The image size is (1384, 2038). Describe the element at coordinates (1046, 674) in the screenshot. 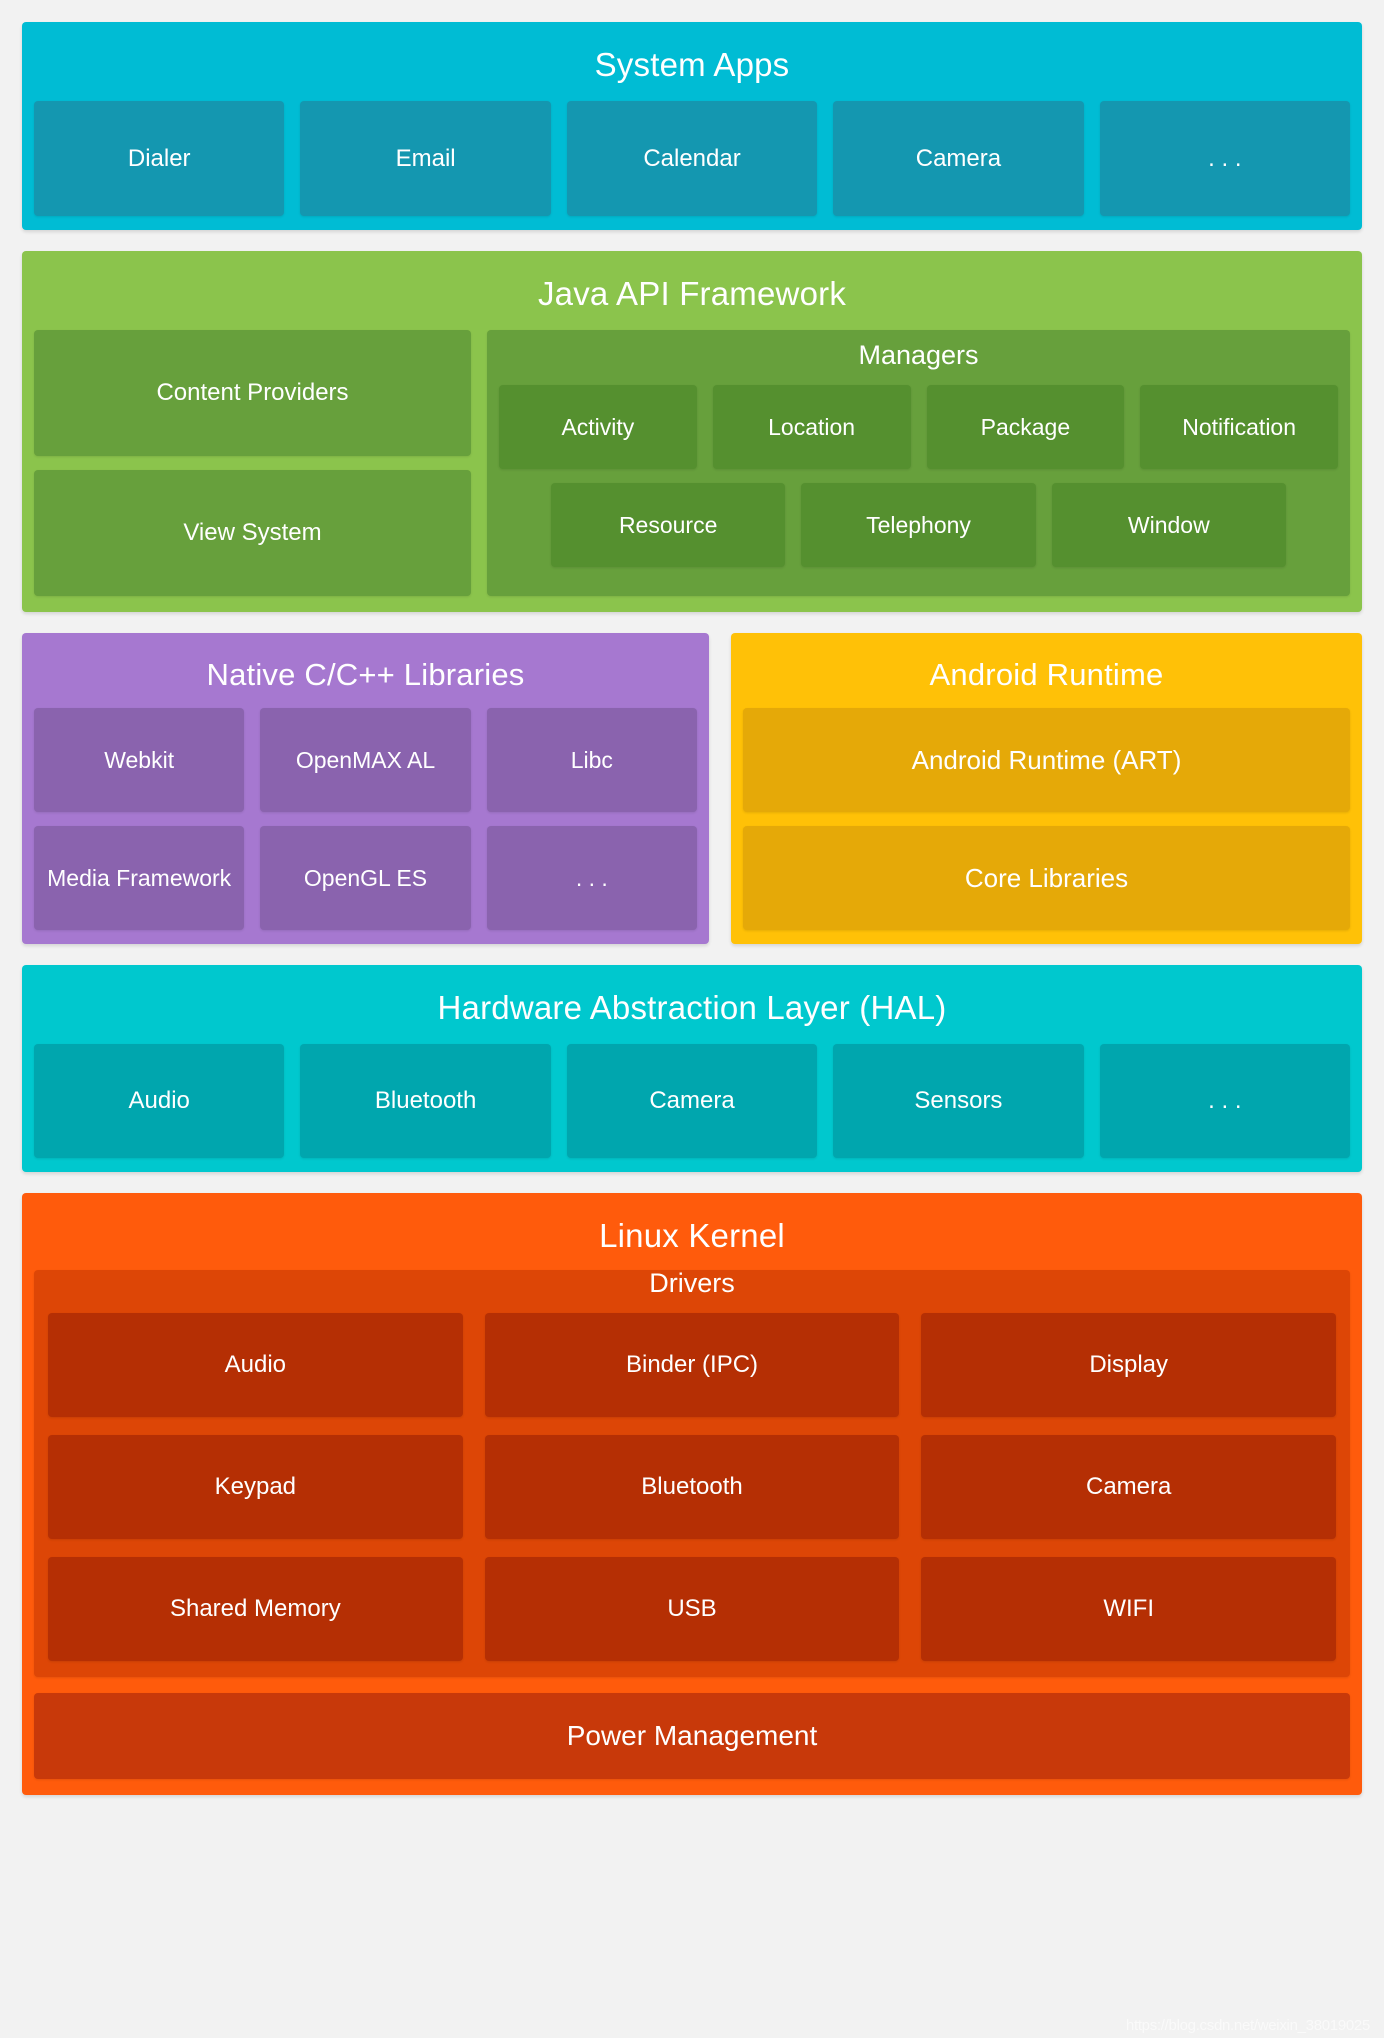

I see `android-runtime-title: Android Runtime` at that location.